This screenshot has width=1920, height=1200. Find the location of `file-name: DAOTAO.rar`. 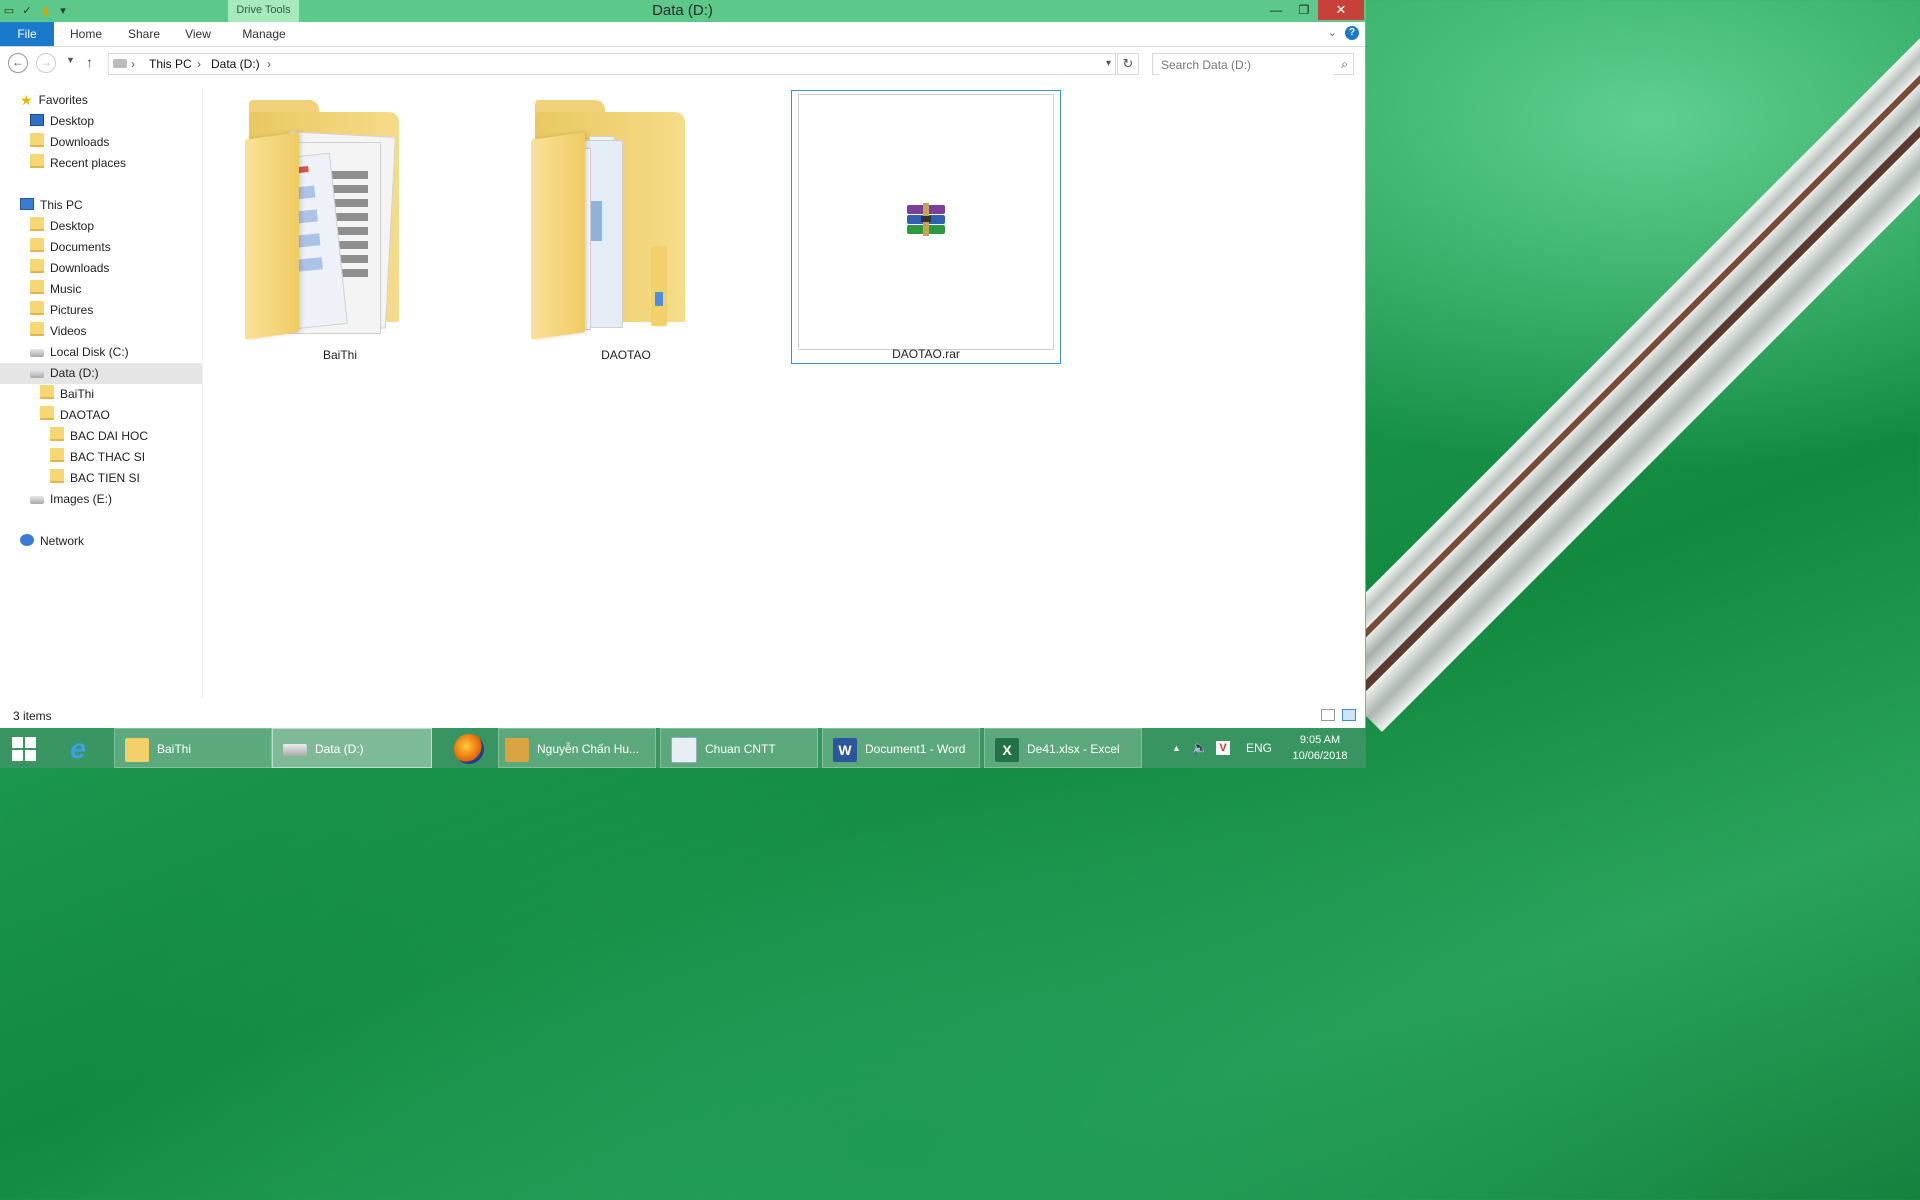

file-name: DAOTAO.rar is located at coordinates (926, 354).